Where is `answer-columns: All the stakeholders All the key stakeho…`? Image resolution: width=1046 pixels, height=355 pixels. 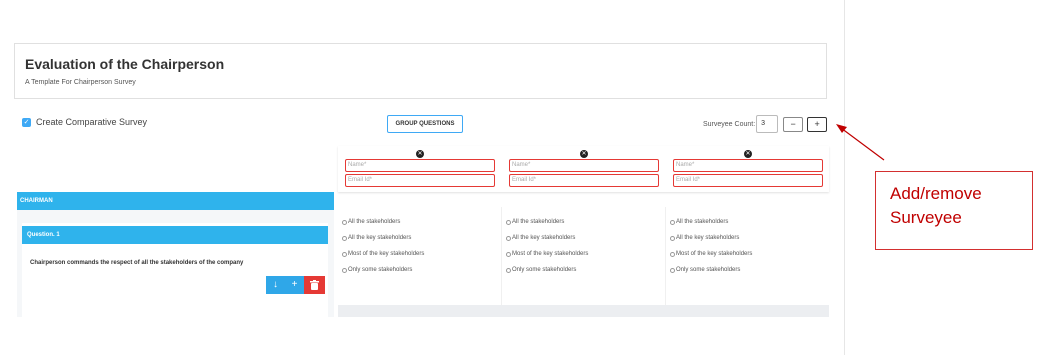
answer-columns: All the stakeholders All the key stakeho… is located at coordinates (583, 262).